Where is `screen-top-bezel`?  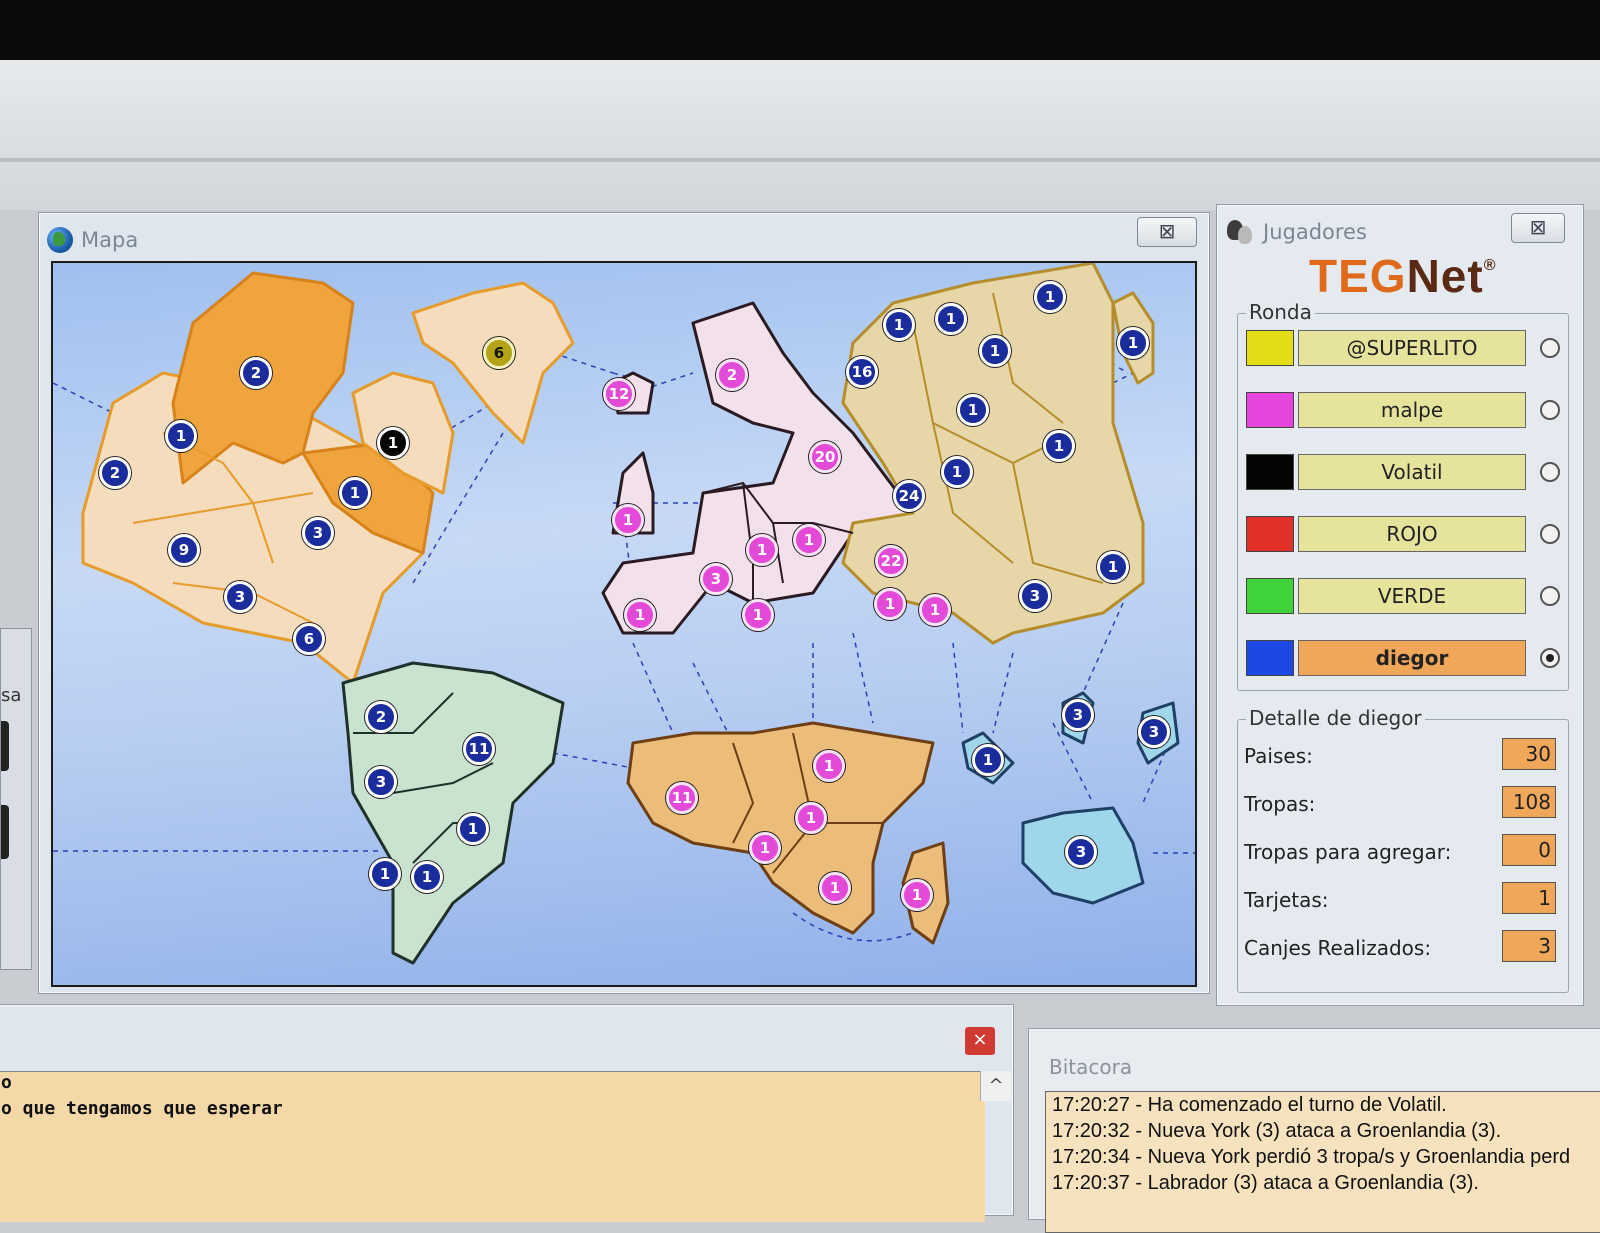
screen-top-bezel is located at coordinates (800, 30).